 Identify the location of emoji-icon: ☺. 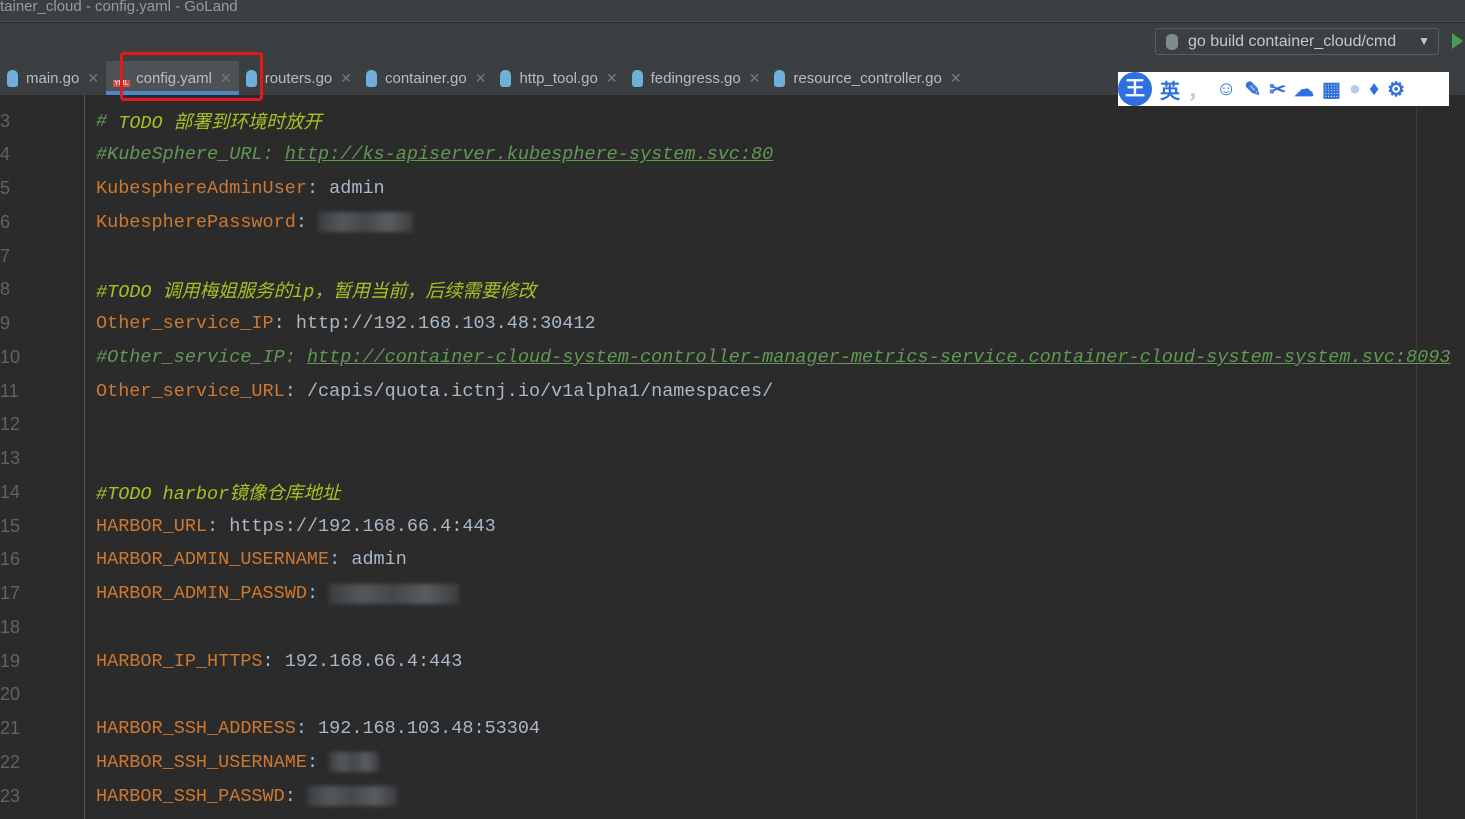
(1226, 89).